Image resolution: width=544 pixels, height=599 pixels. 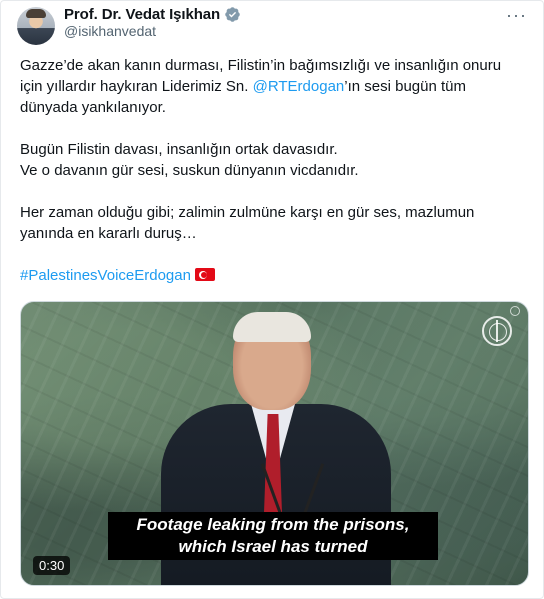 I want to click on author-row: Prof. Dr. Vedat Işıkhan, so click(x=152, y=14).